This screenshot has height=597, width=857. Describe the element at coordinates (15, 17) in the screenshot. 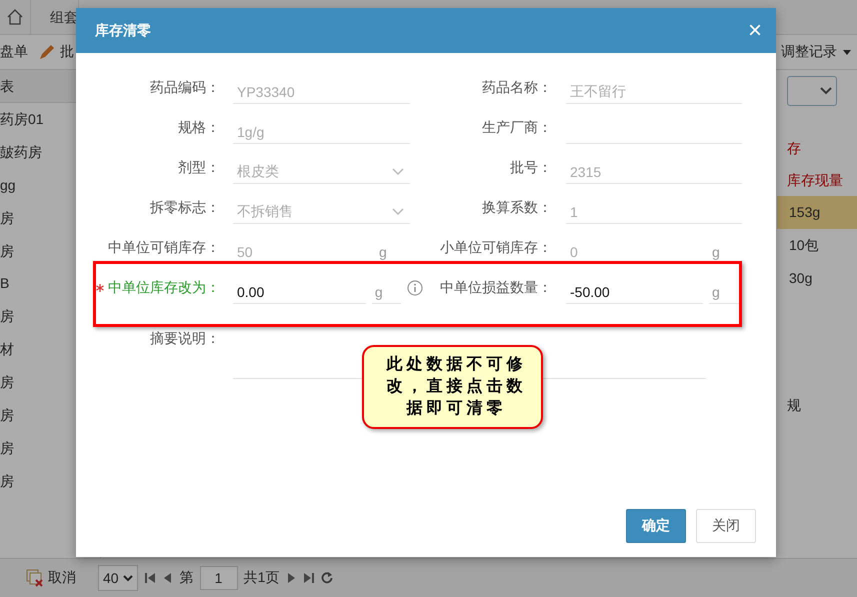

I see `home-icon` at that location.